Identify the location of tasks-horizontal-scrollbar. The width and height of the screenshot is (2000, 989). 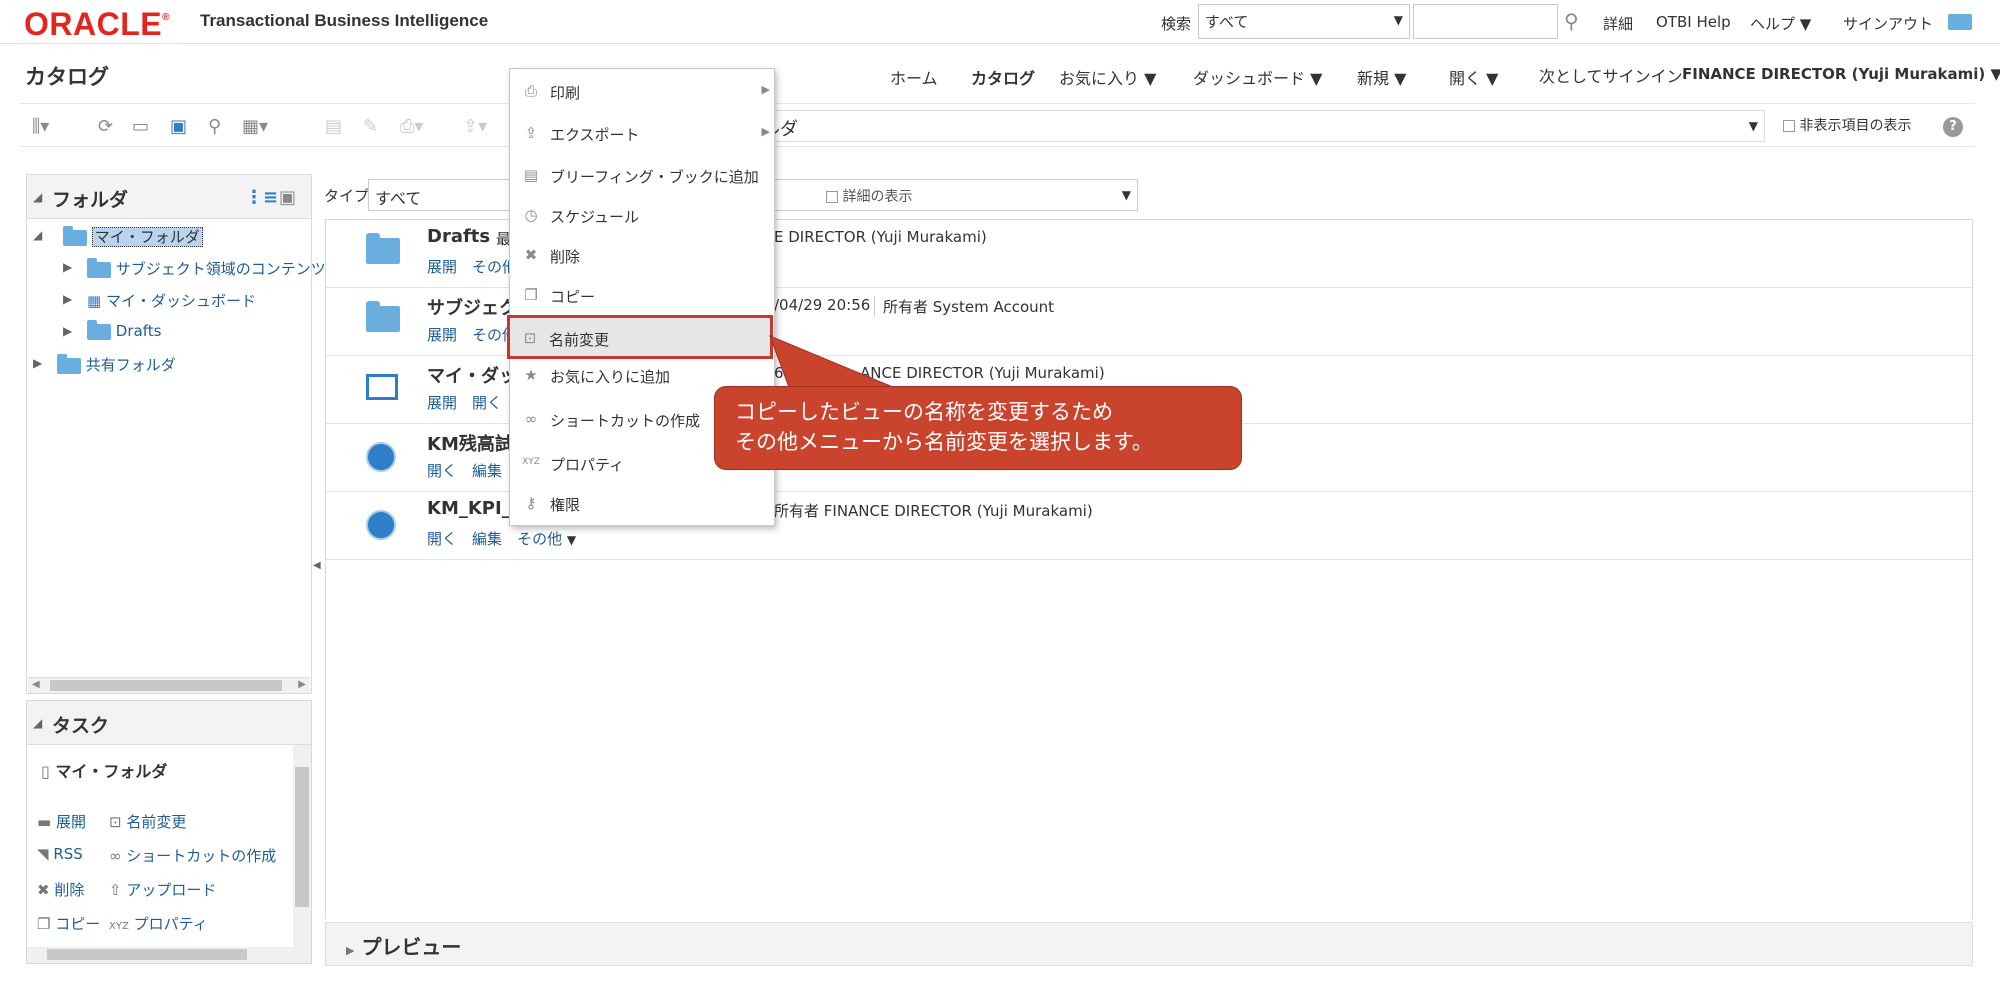
(160, 955).